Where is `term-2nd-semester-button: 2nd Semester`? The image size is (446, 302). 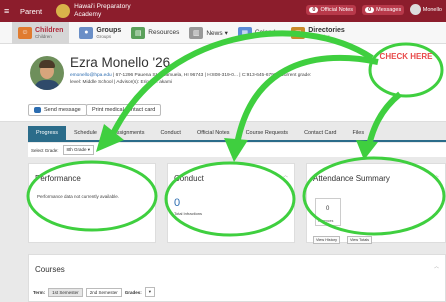 term-2nd-semester-button: 2nd Semester is located at coordinates (103, 292).